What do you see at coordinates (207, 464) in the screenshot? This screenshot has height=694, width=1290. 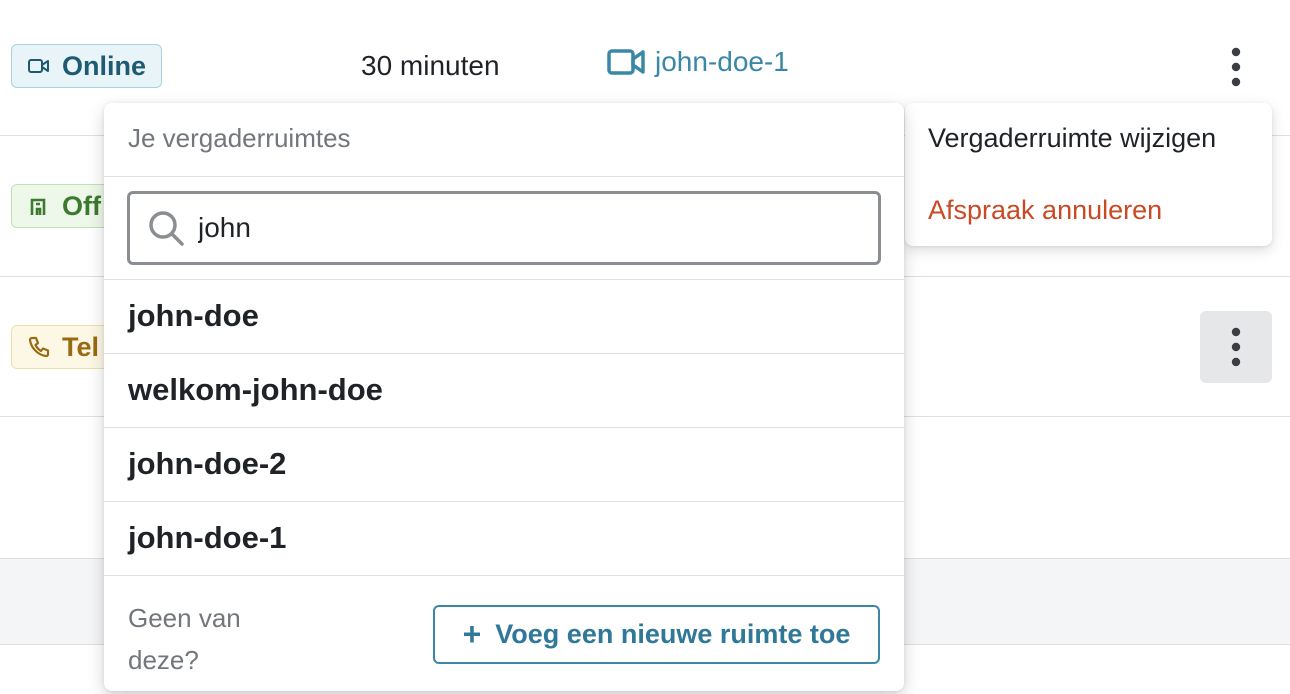 I see `room-option: john-doe-2` at bounding box center [207, 464].